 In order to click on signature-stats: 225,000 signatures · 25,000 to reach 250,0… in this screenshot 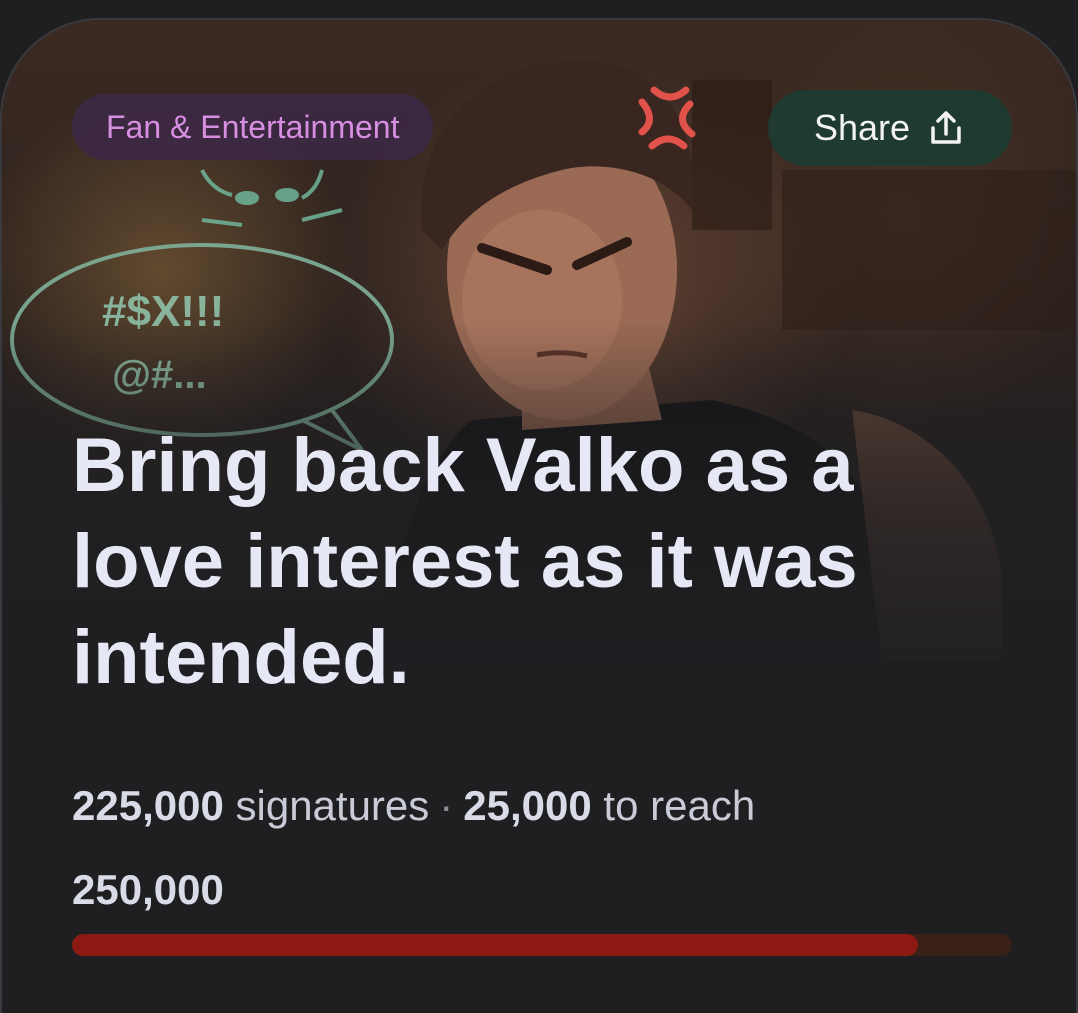, I will do `click(522, 848)`.